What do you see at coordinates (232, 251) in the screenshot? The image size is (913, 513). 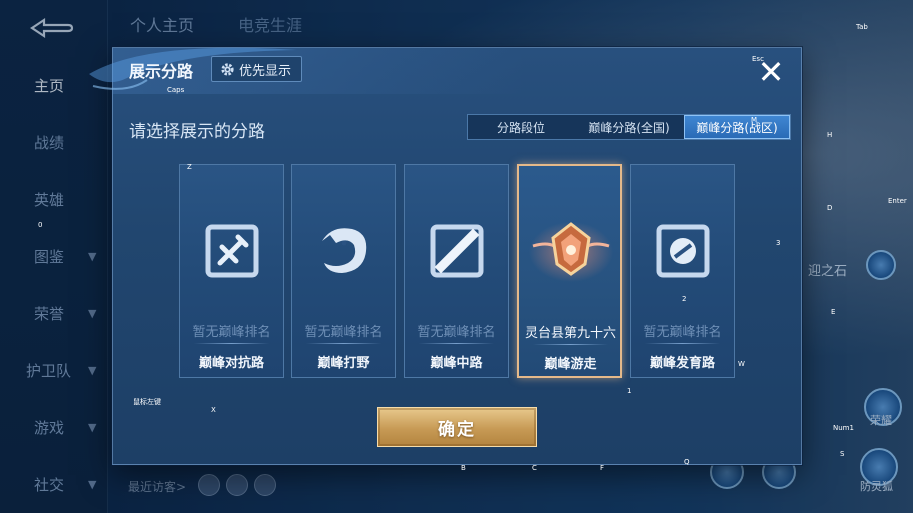 I see `sword-lane-icon` at bounding box center [232, 251].